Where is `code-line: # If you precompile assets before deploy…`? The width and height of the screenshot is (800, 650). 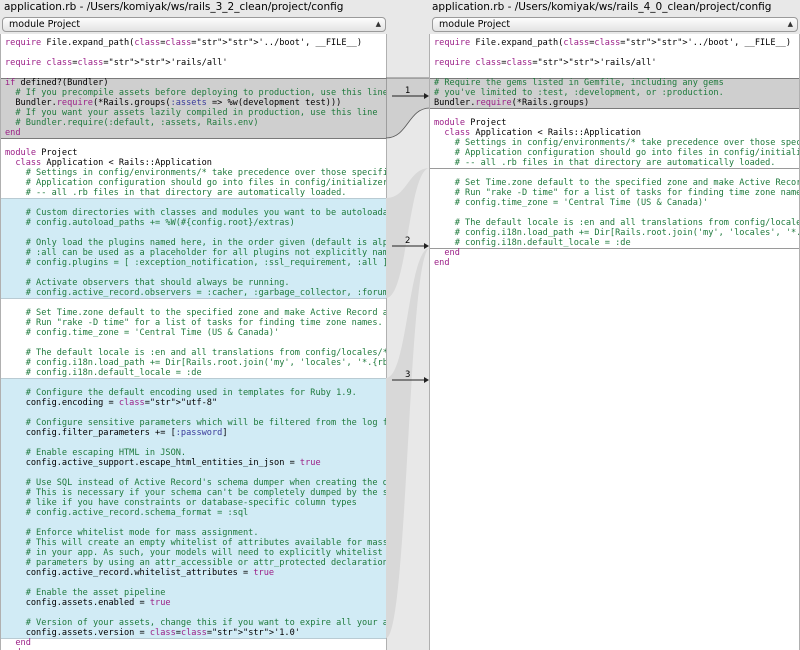
code-line: # If you precompile assets before deploy… is located at coordinates (200, 93).